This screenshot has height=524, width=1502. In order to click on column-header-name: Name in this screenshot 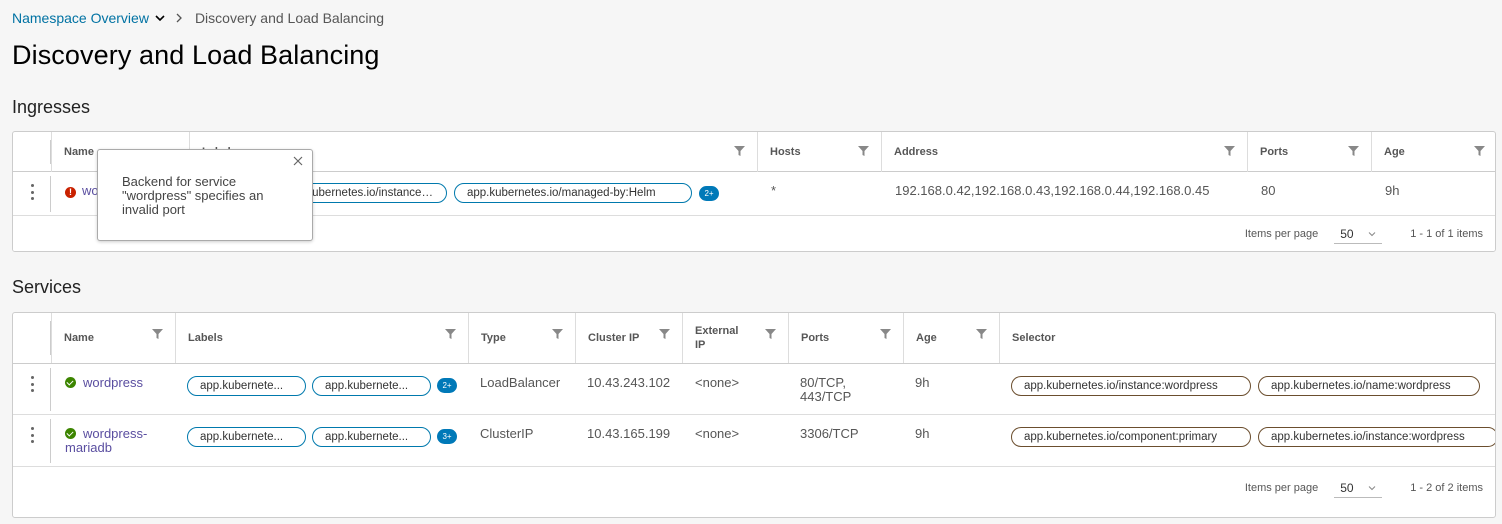, I will do `click(113, 338)`.